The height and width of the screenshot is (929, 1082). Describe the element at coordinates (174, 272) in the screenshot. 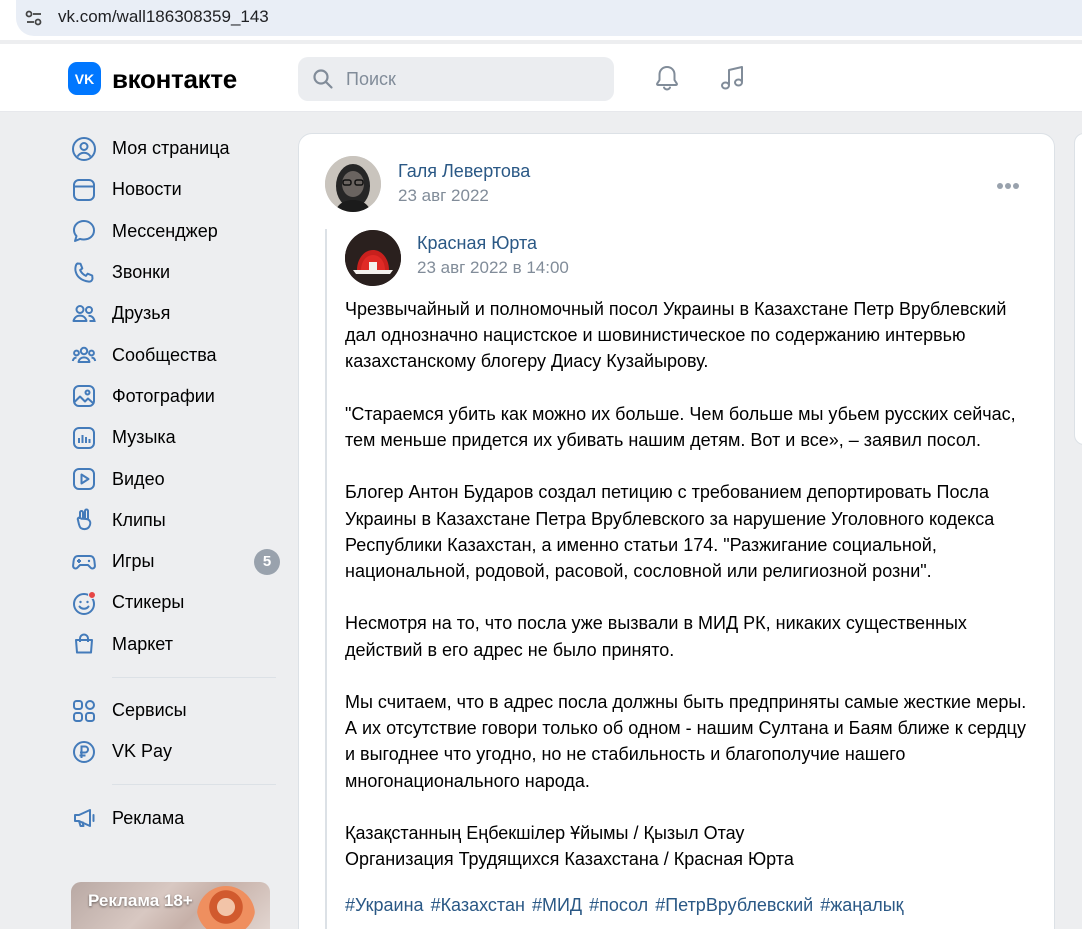

I see `sidebar-item-calls: Звонки` at that location.